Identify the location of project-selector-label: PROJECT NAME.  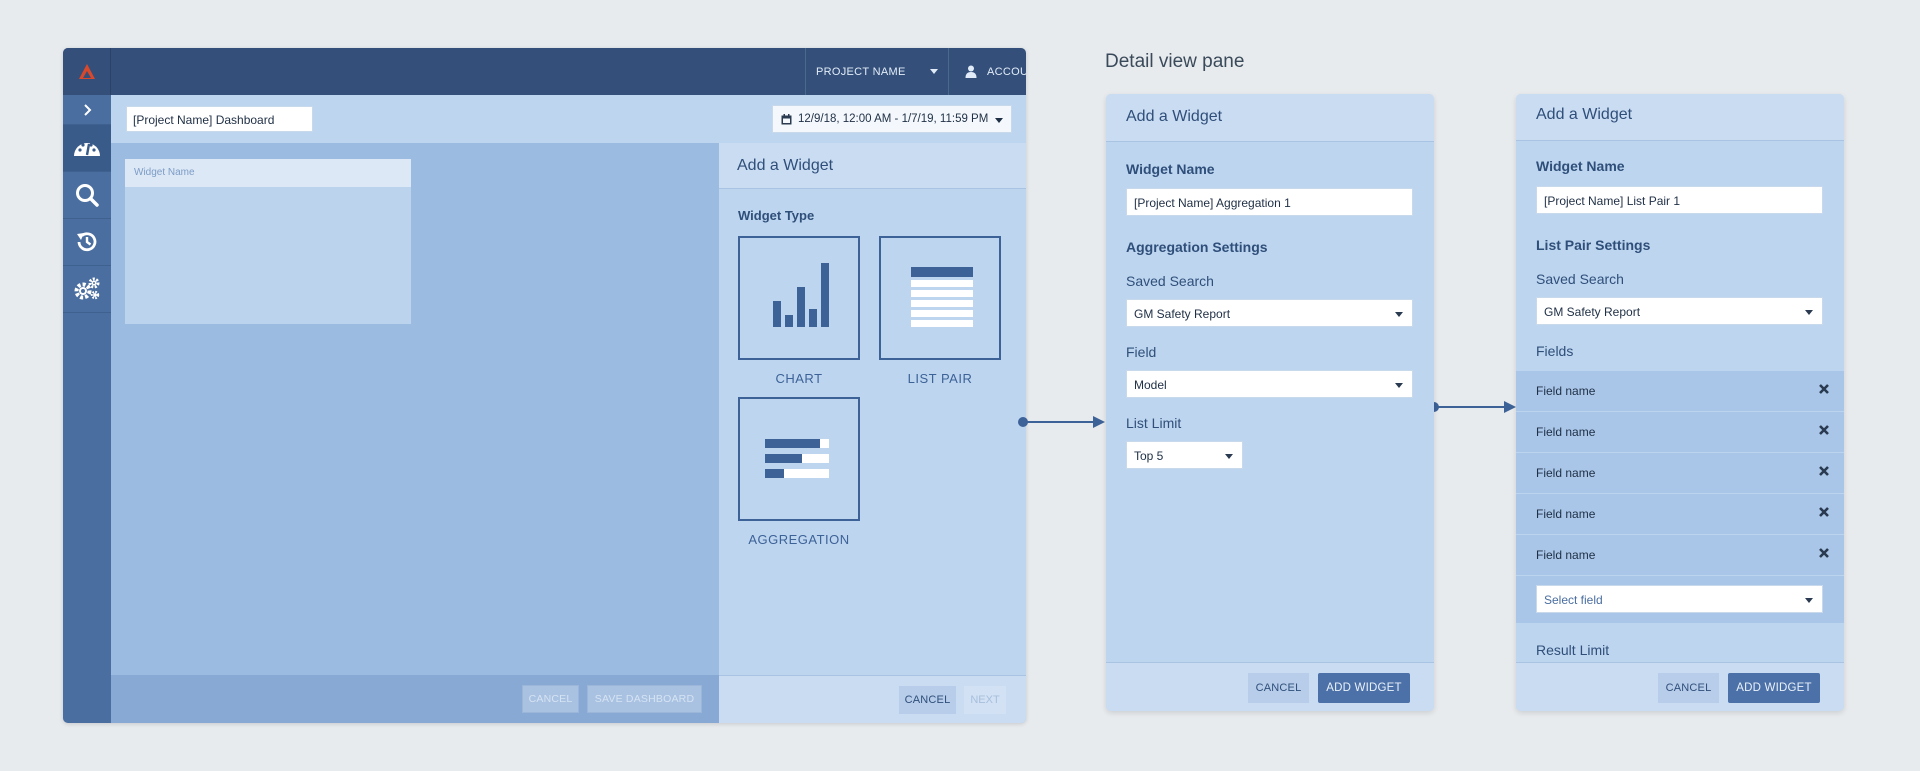
(861, 71).